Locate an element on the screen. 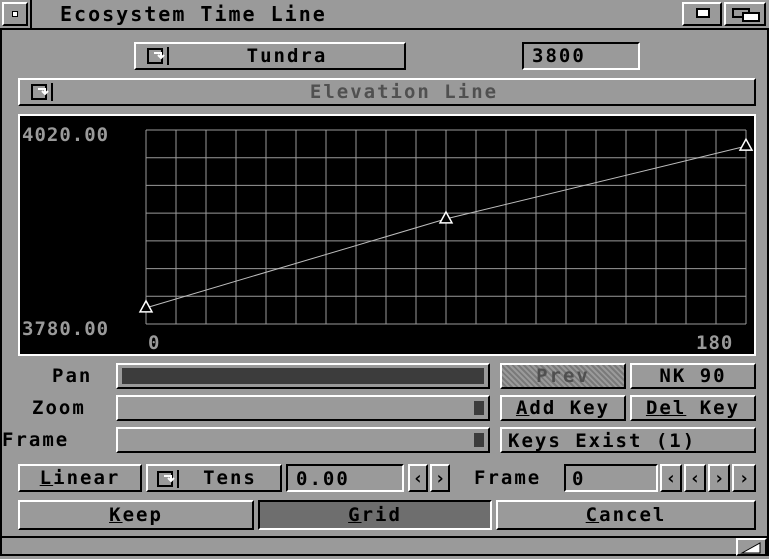 The height and width of the screenshot is (559, 769). parameter-cycle-button: Elevation Line is located at coordinates (387, 92).